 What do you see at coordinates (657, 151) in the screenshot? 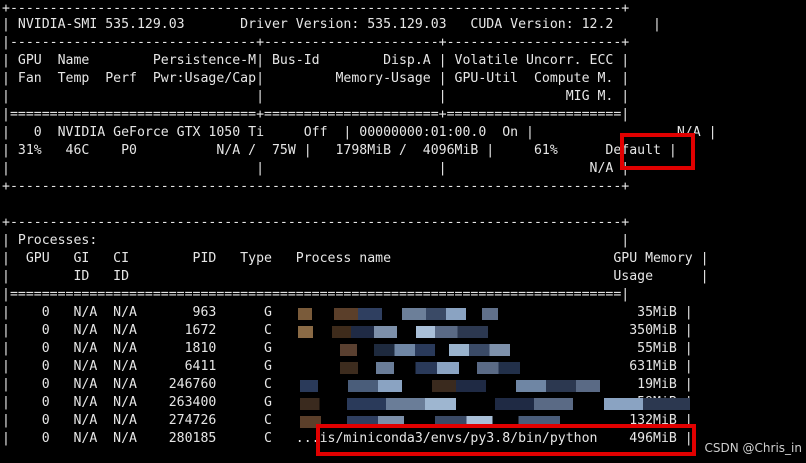
I see `gpu-util-highlight` at bounding box center [657, 151].